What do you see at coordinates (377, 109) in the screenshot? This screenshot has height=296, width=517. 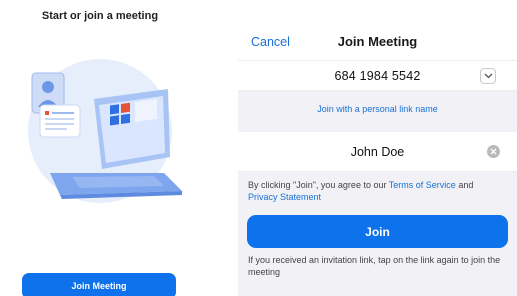 I see `personal-link-name-link: Join with a personal link name` at bounding box center [377, 109].